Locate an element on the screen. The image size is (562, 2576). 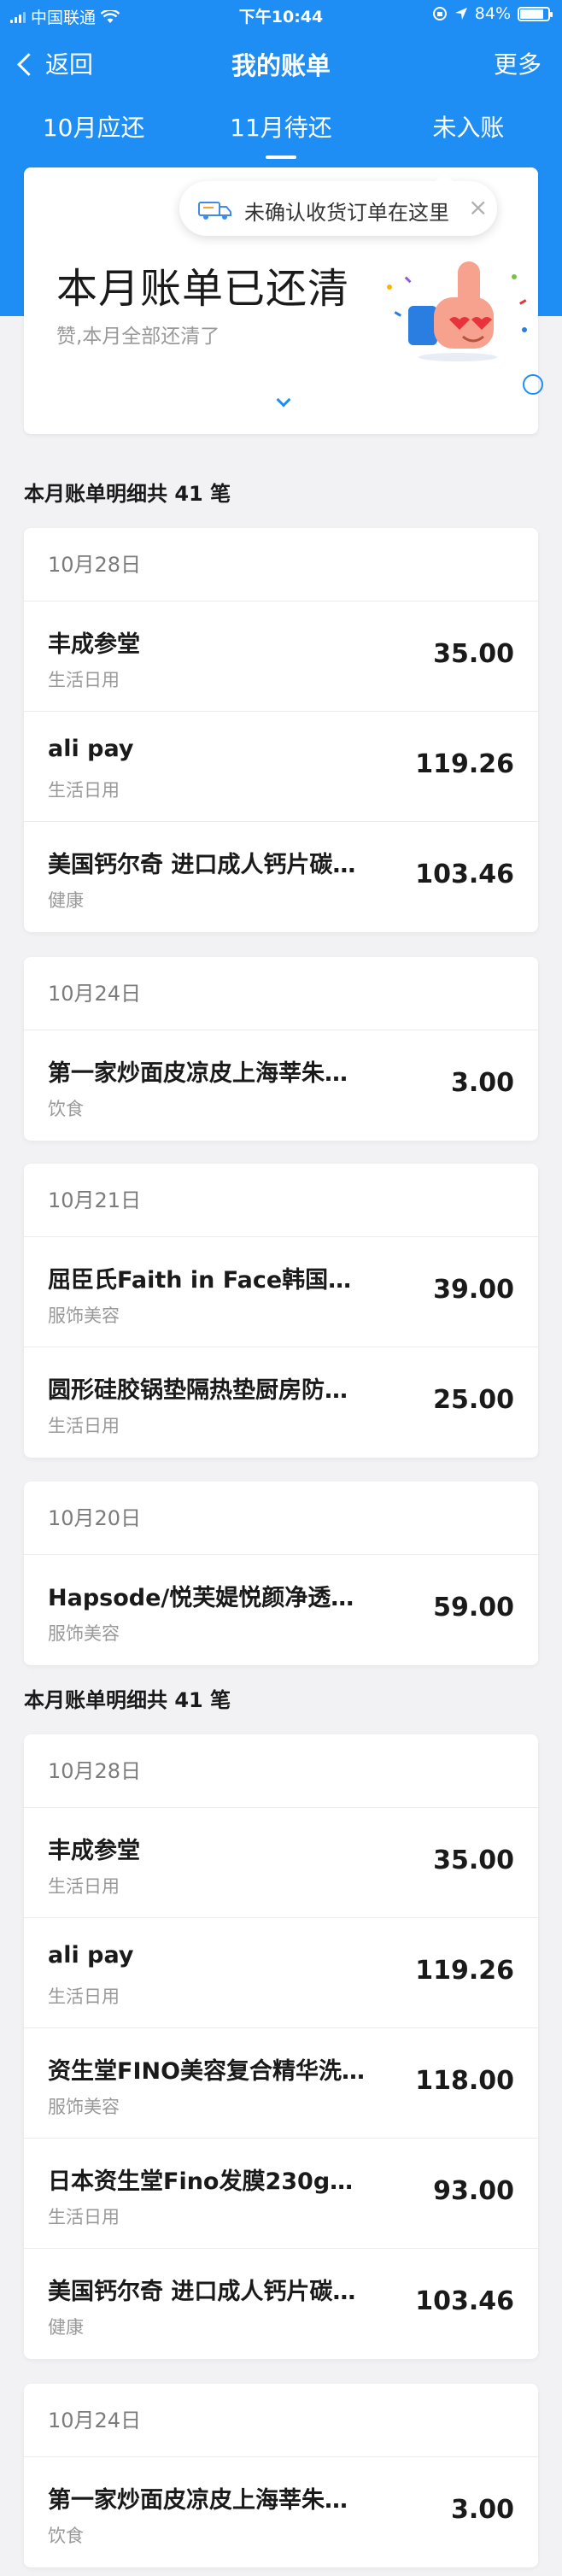
page-title: 我的账单 is located at coordinates (281, 65).